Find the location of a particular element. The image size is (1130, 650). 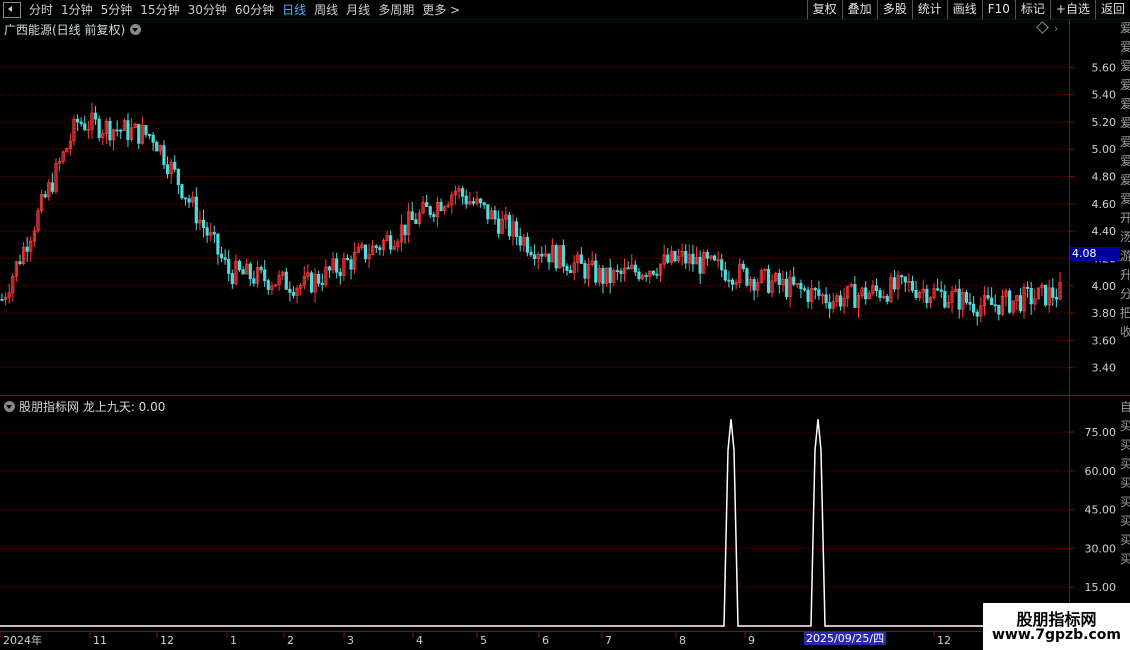

period-tab: 多周期 is located at coordinates (396, 9).